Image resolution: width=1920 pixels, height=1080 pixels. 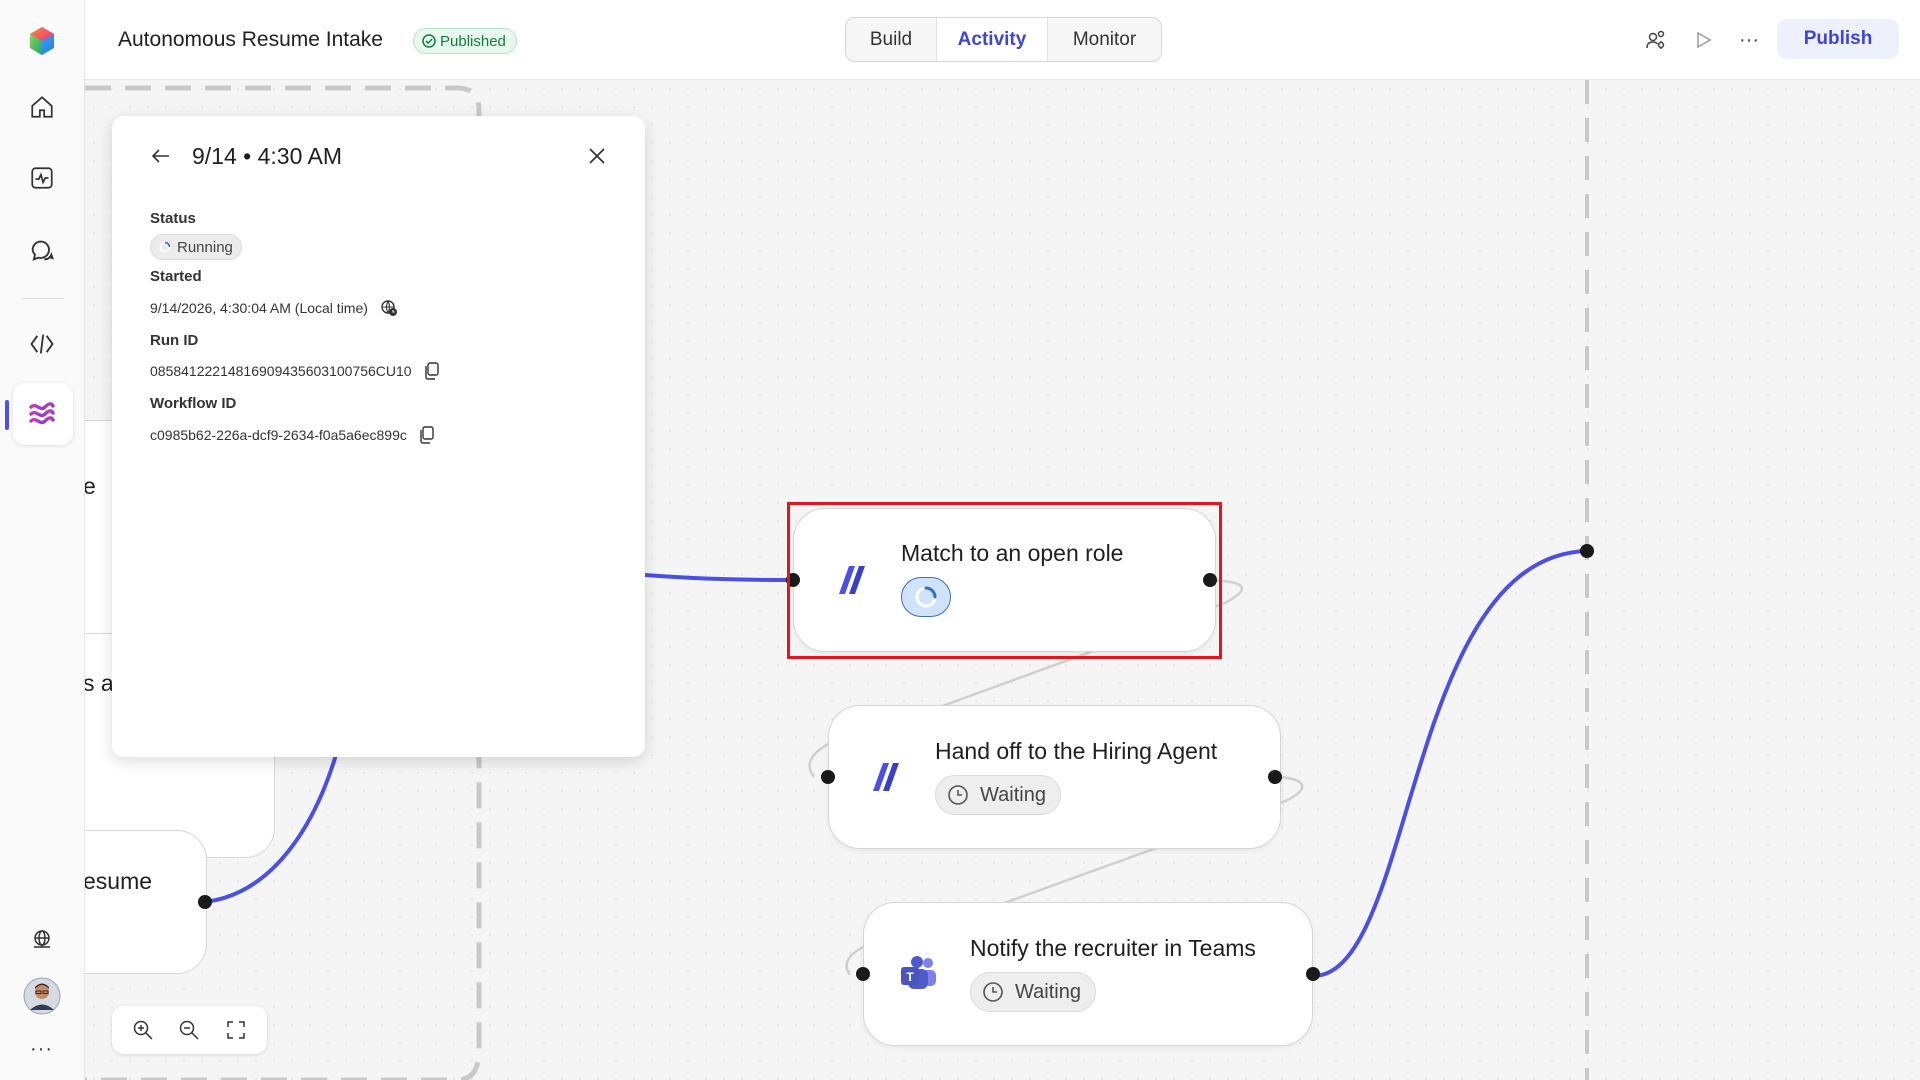 I want to click on chat-icon, so click(x=42, y=250).